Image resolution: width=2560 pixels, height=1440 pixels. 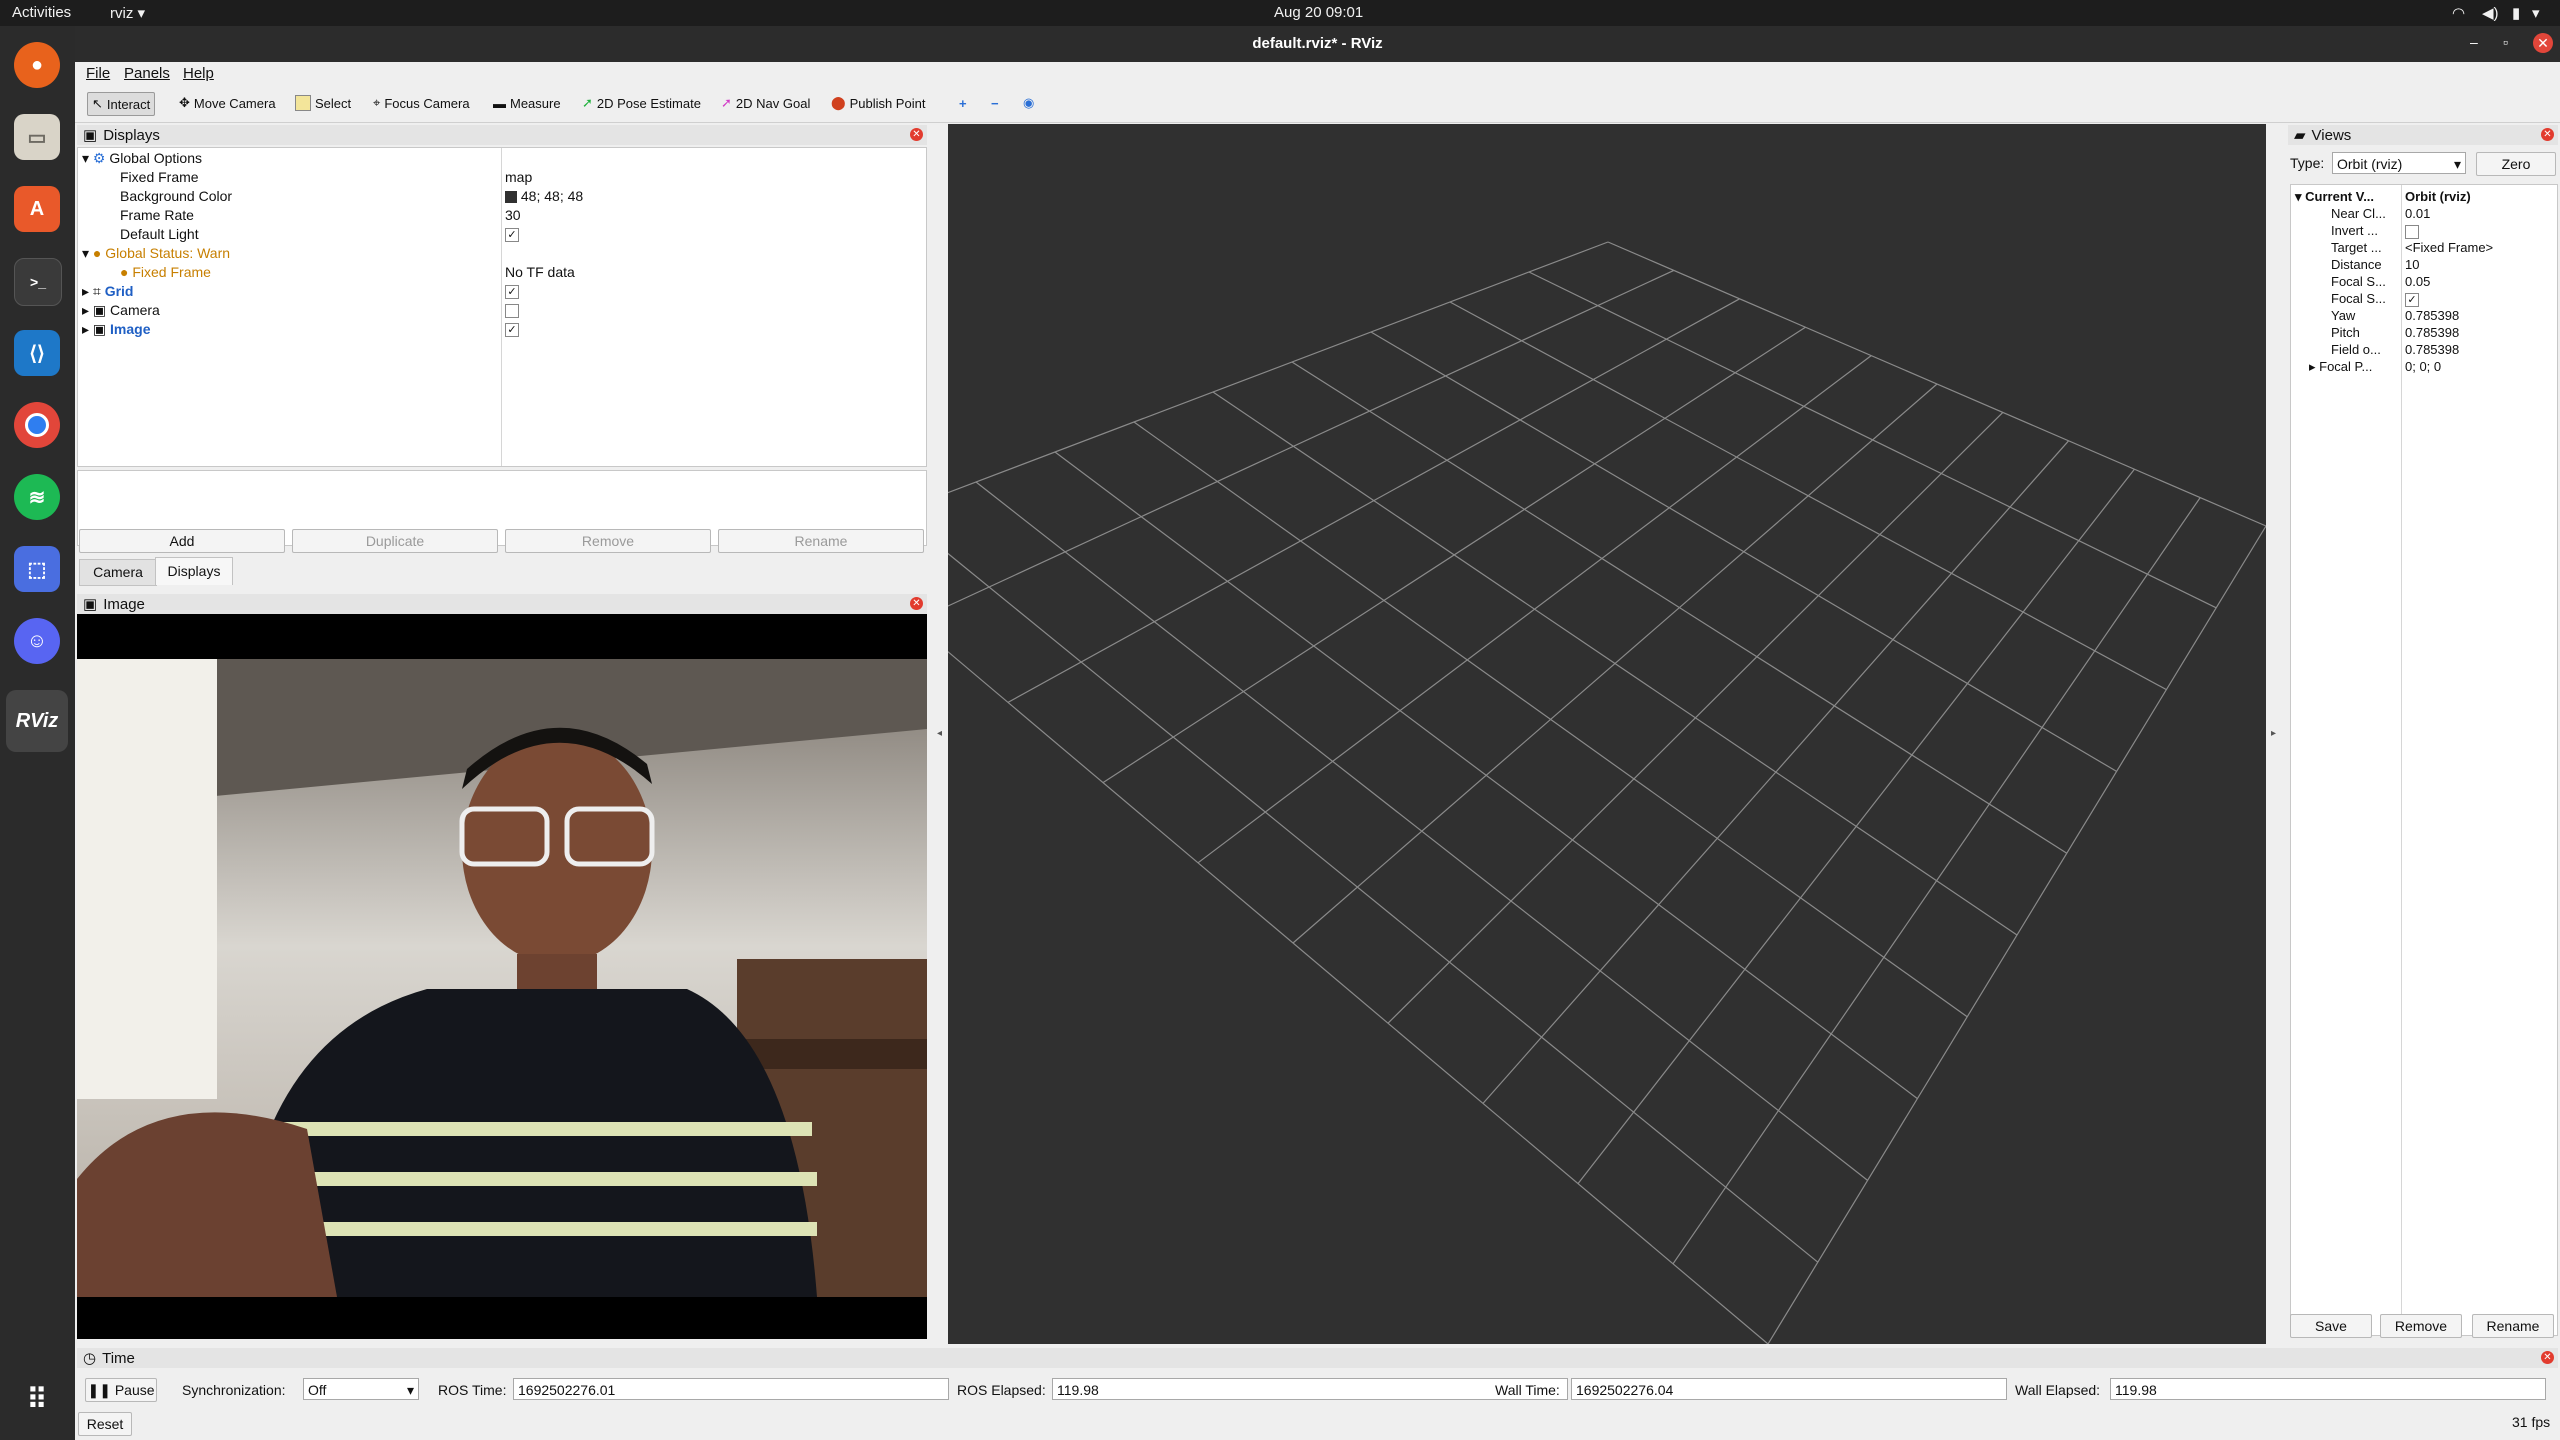 I want to click on rename-view-button: Rename, so click(x=2513, y=1326).